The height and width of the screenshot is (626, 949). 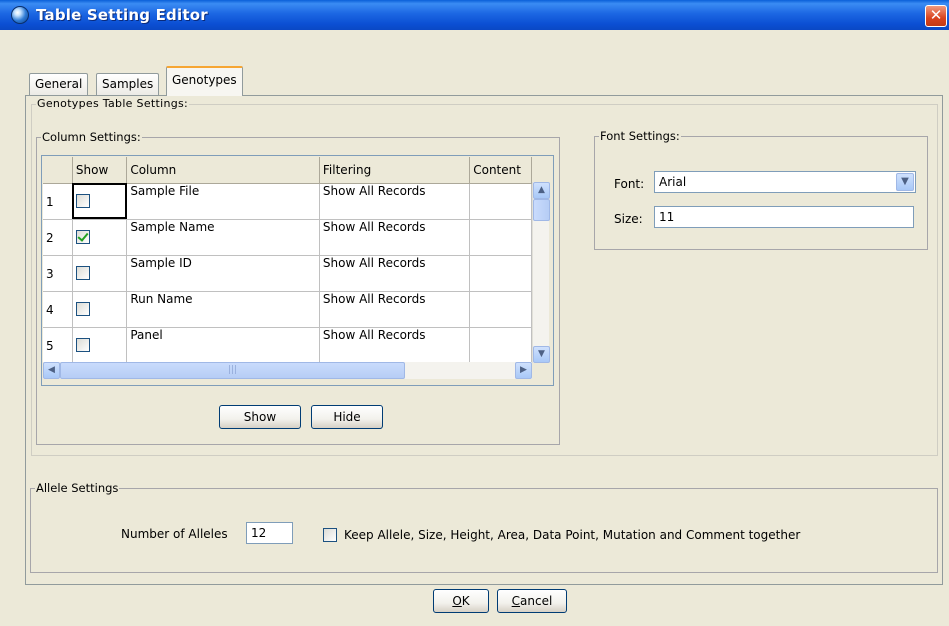 I want to click on column-name-cell: Panel, so click(x=223, y=344).